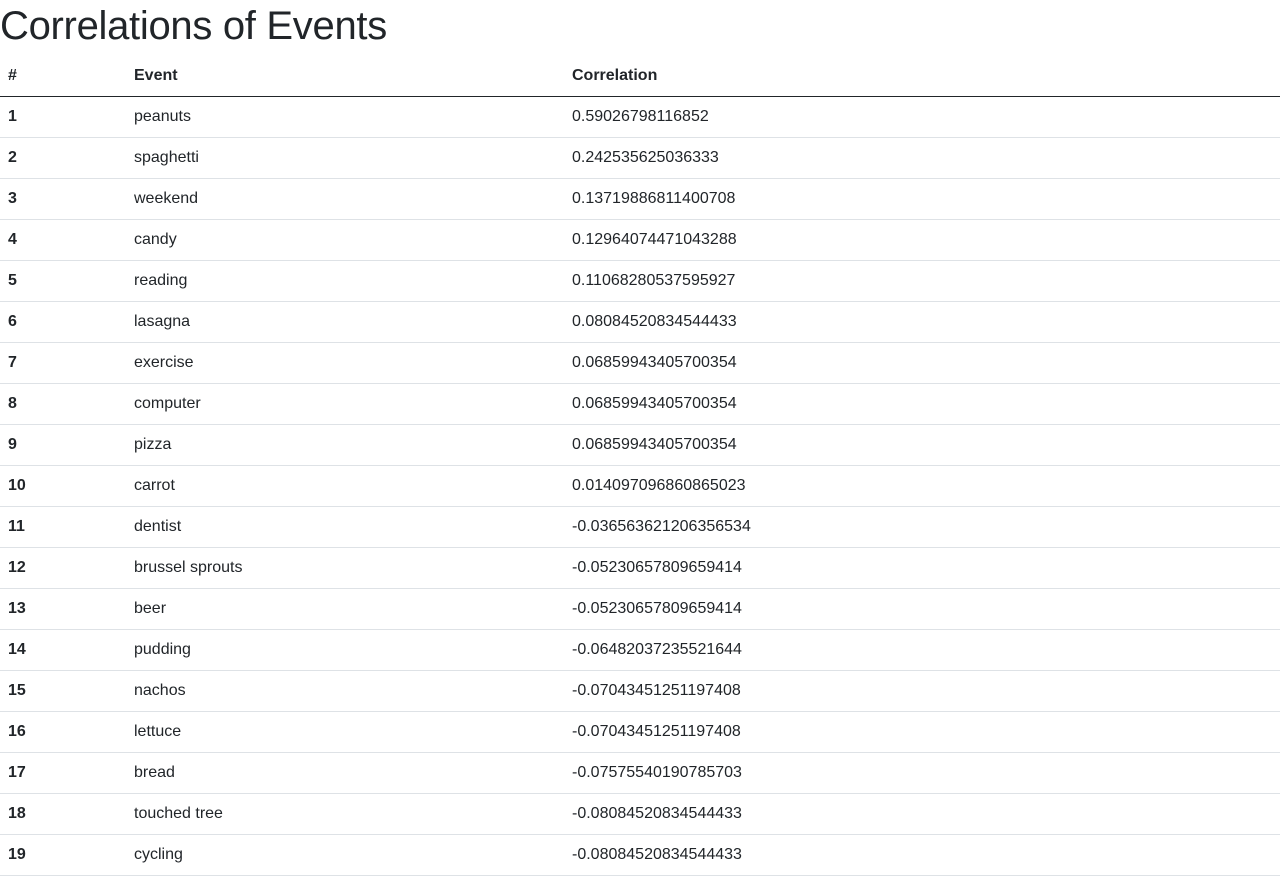 Image resolution: width=1280 pixels, height=878 pixels. I want to click on row-rank: 8, so click(63, 404).